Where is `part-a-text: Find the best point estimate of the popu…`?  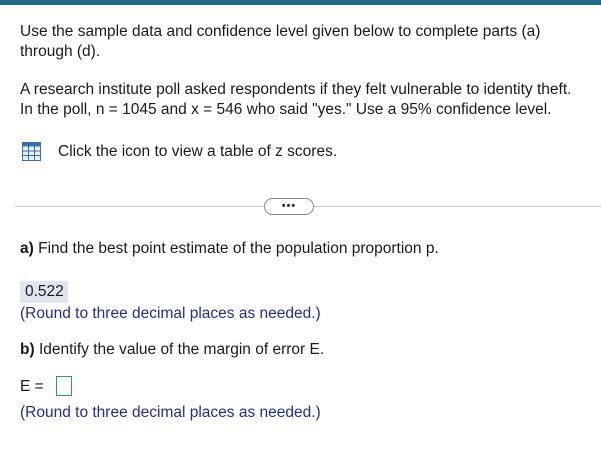 part-a-text: Find the best point estimate of the popu… is located at coordinates (236, 248).